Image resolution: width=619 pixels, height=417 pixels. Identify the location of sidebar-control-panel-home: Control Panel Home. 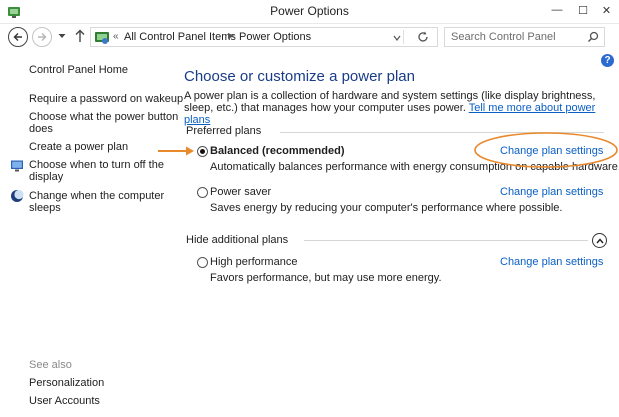
(78, 70).